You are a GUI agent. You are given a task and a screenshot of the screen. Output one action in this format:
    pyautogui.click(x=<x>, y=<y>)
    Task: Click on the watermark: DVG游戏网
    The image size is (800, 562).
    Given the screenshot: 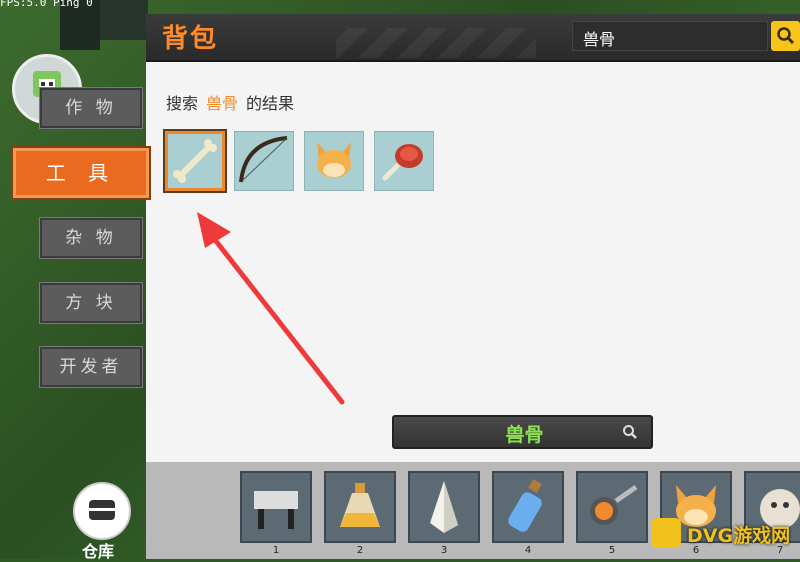 What is the action you would take?
    pyautogui.click(x=725, y=533)
    